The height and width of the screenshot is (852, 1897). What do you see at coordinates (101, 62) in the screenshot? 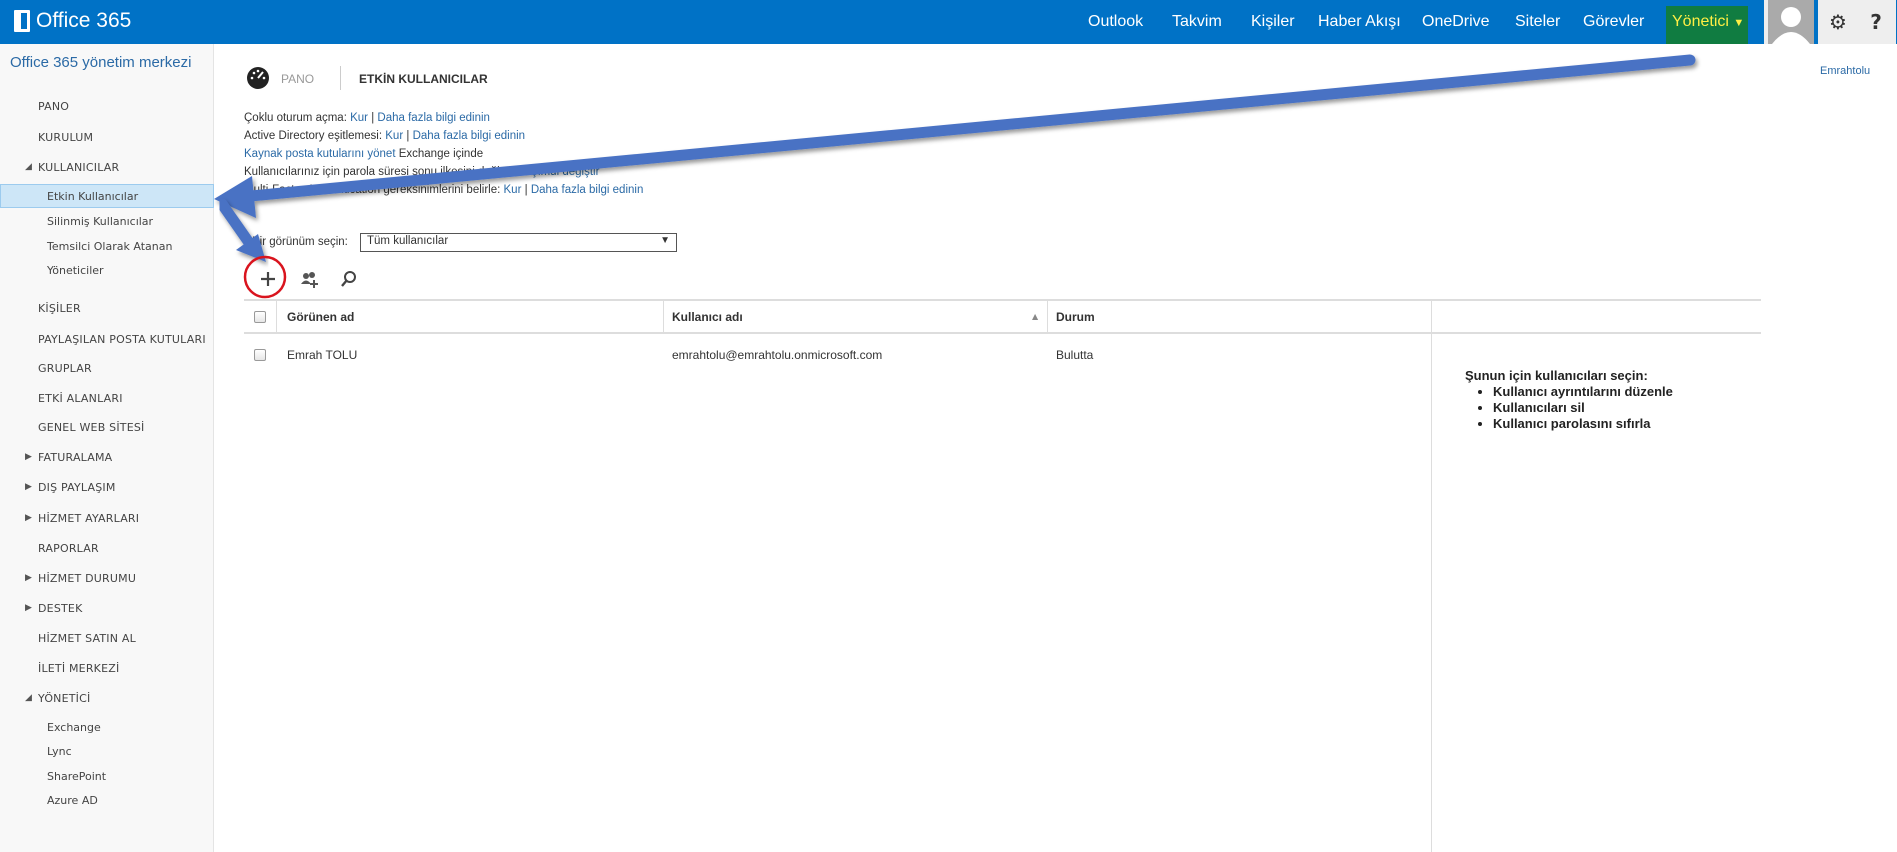
I see `sidebar-title: Office 365 yönetim merkezi` at bounding box center [101, 62].